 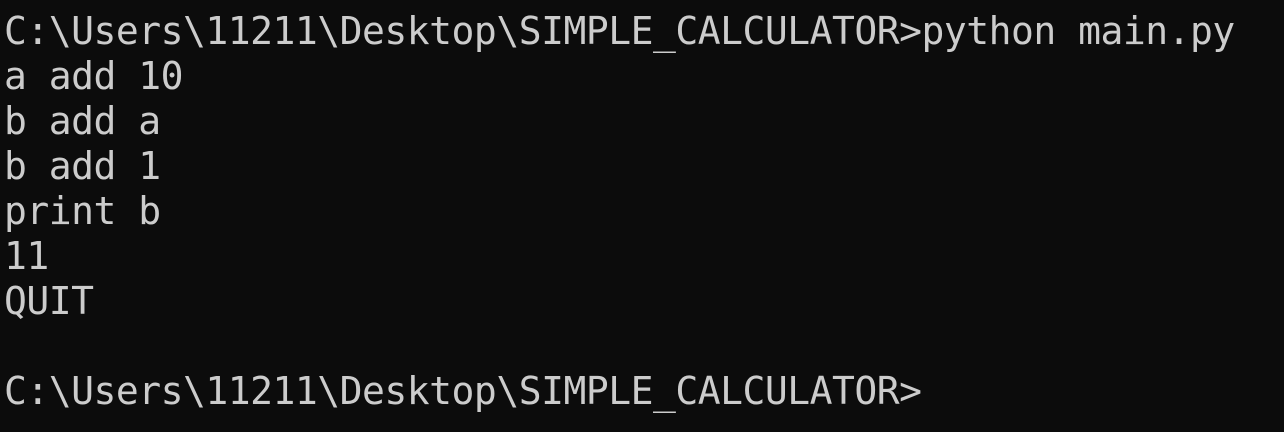 What do you see at coordinates (82, 121) in the screenshot?
I see `input-line-b-add-a: b add a` at bounding box center [82, 121].